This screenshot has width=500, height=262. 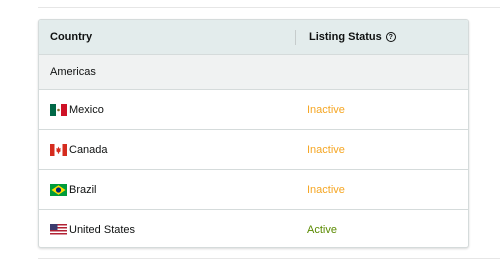 I want to click on brazil-flag-icon, so click(x=58, y=189).